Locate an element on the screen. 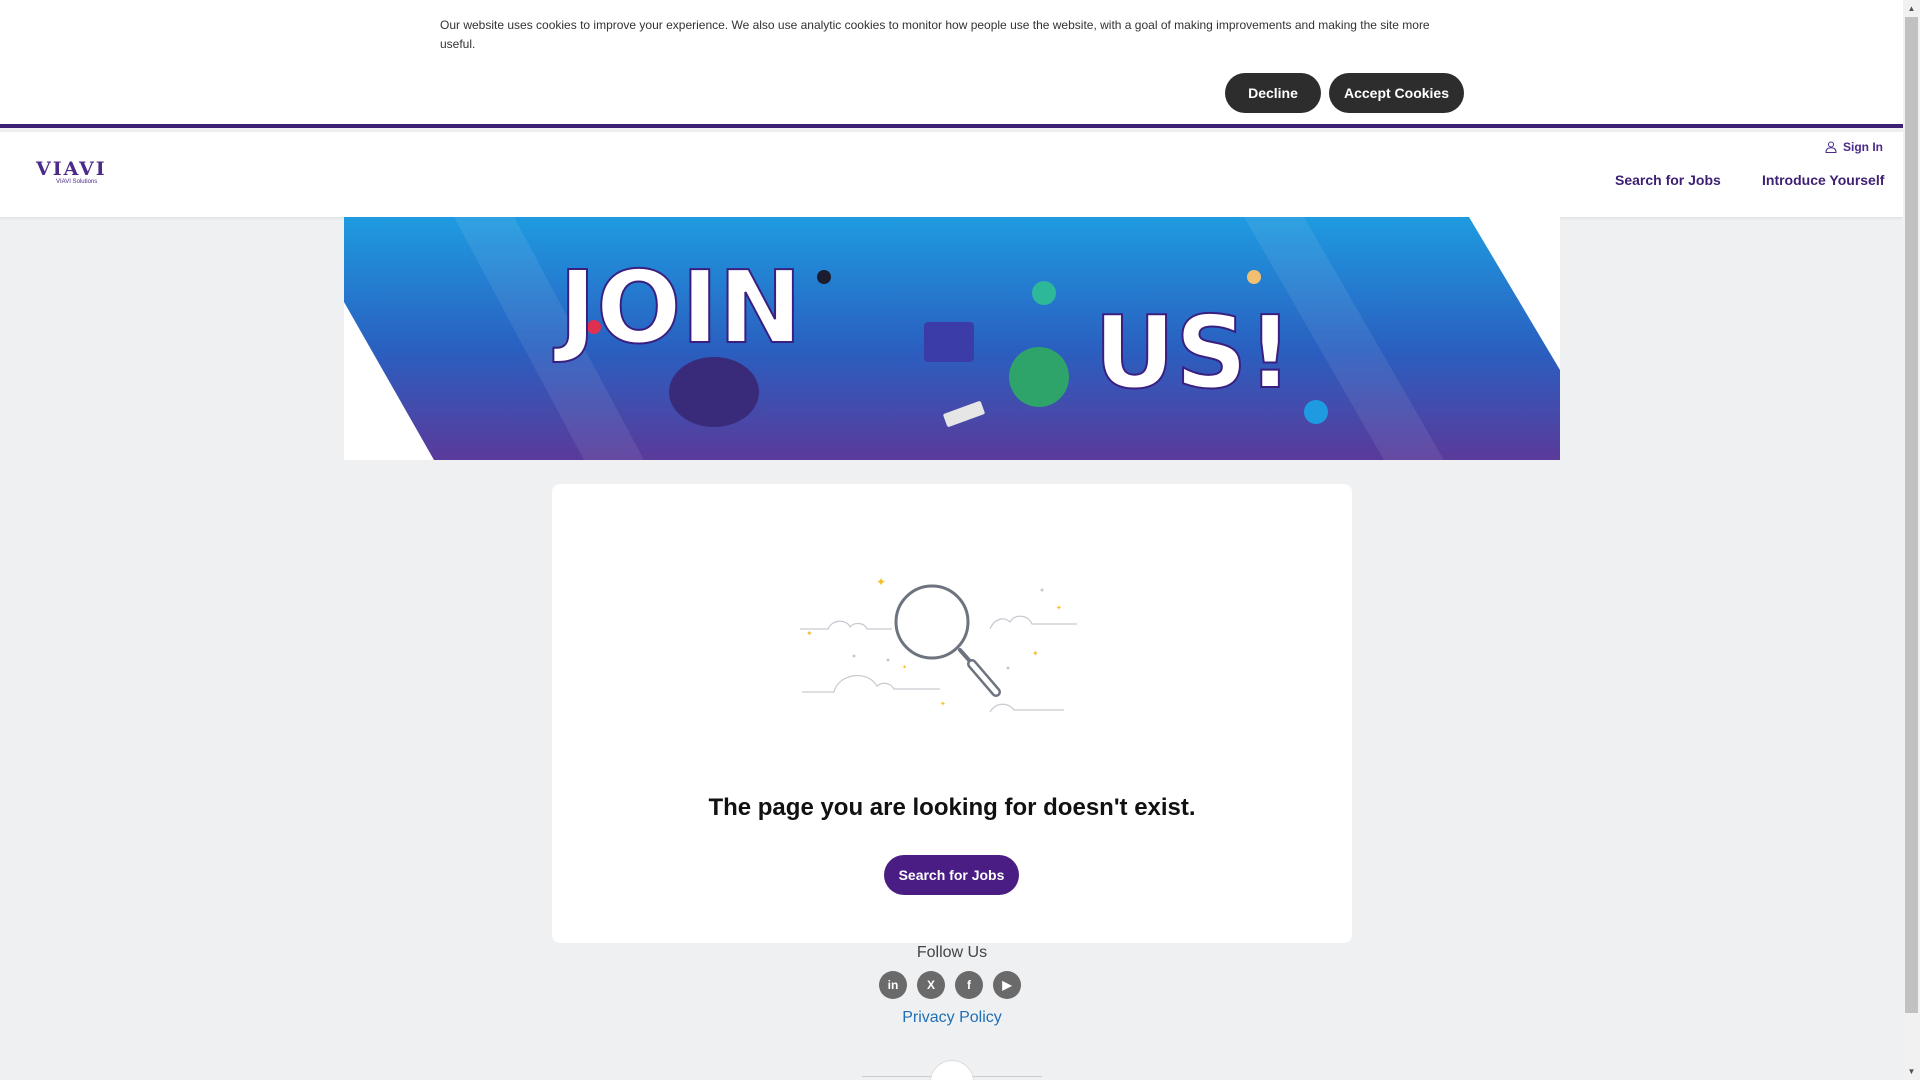 Image resolution: width=1920 pixels, height=1080 pixels. workday-logo is located at coordinates (952, 1070).